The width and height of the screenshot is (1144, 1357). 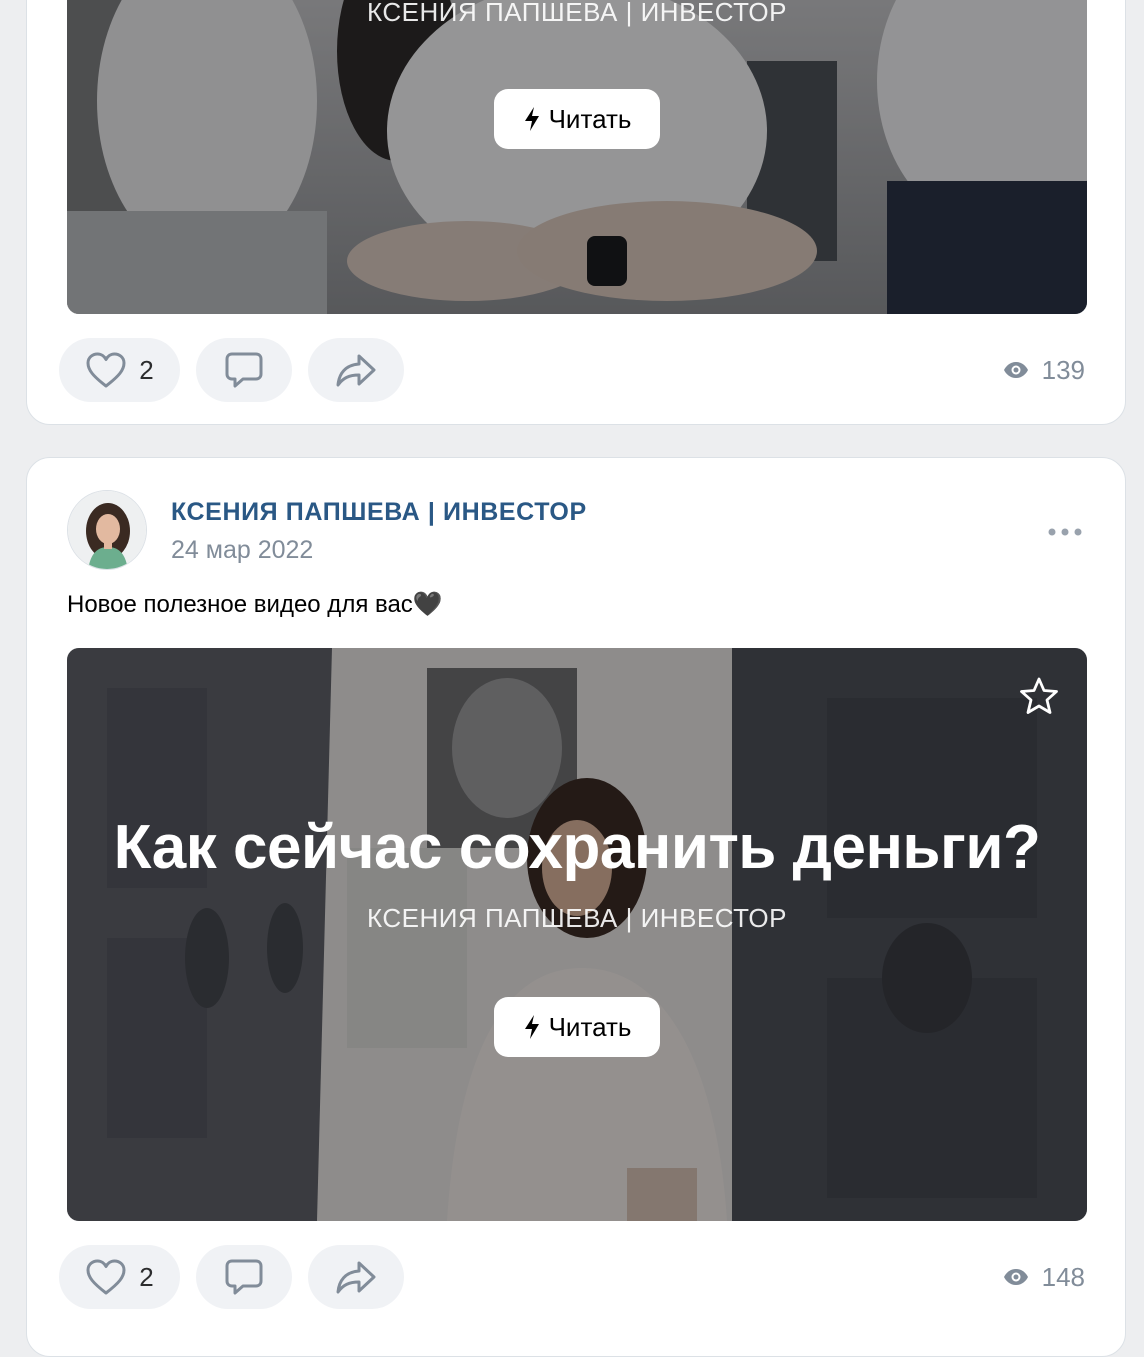 I want to click on avatar, so click(x=107, y=530).